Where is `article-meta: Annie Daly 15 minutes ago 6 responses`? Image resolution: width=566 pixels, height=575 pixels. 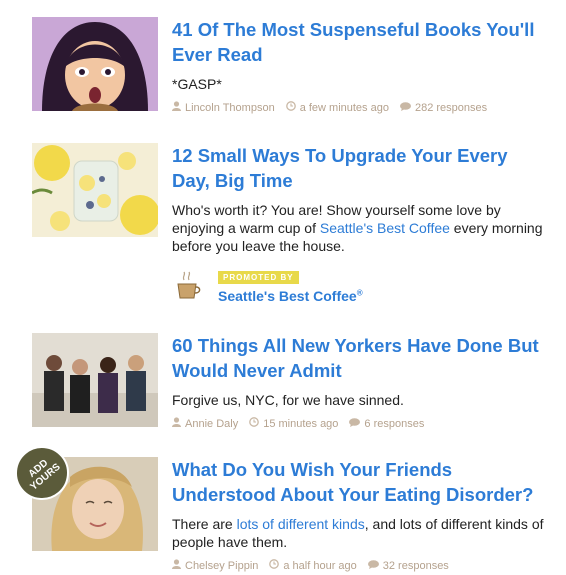 article-meta: Annie Daly 15 minutes ago 6 responses is located at coordinates (359, 423).